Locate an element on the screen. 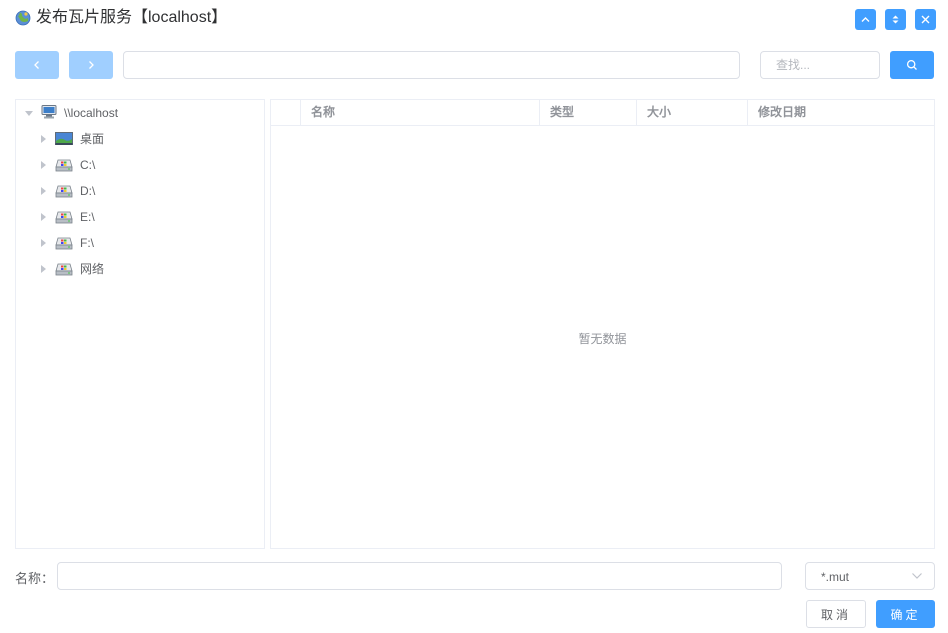 This screenshot has height=633, width=948. tree-node-label: C:\ is located at coordinates (88, 165).